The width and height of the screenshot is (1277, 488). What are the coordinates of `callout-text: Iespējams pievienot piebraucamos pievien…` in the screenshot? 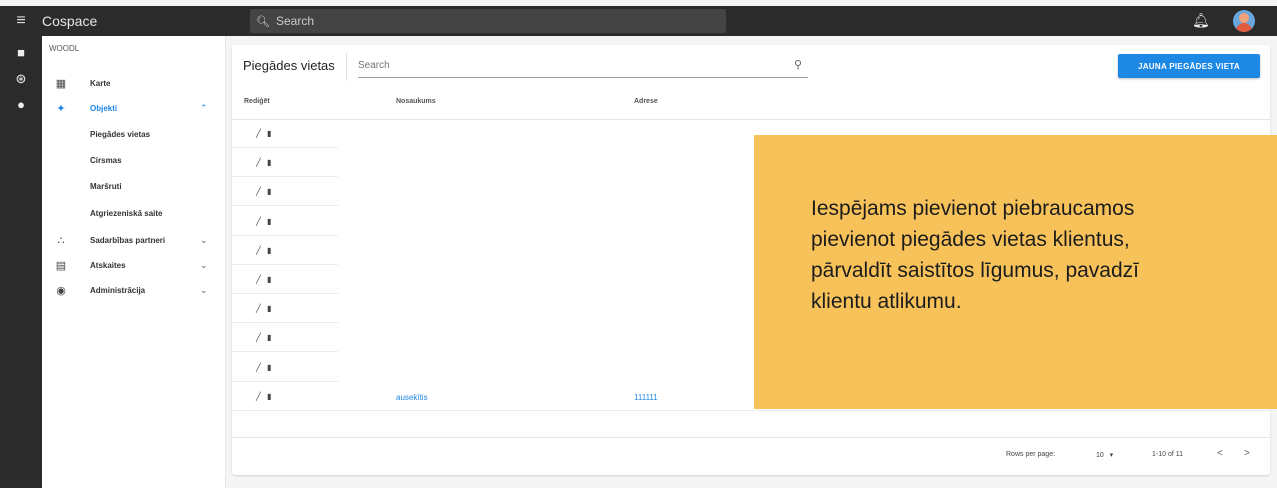 It's located at (975, 255).